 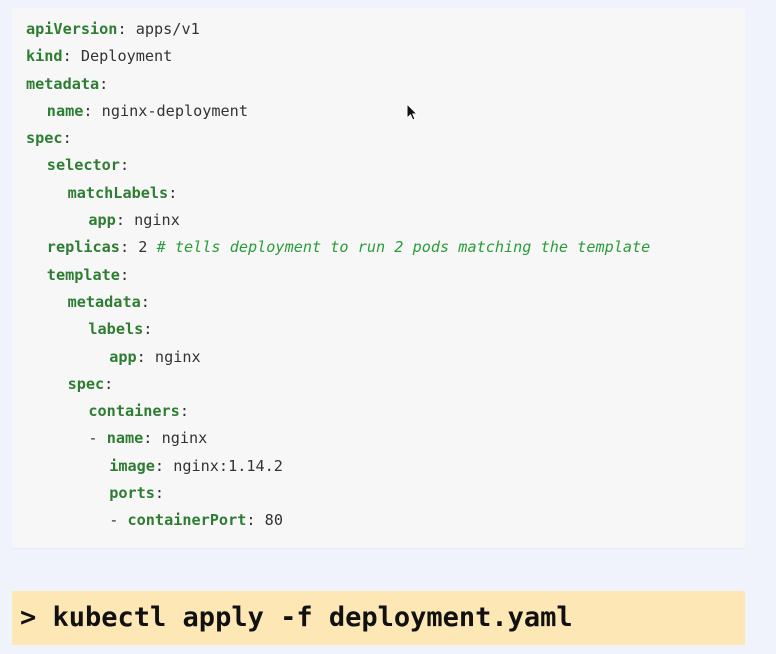 I want to click on yaml-key-api-version: apiVersion, so click(x=72, y=29).